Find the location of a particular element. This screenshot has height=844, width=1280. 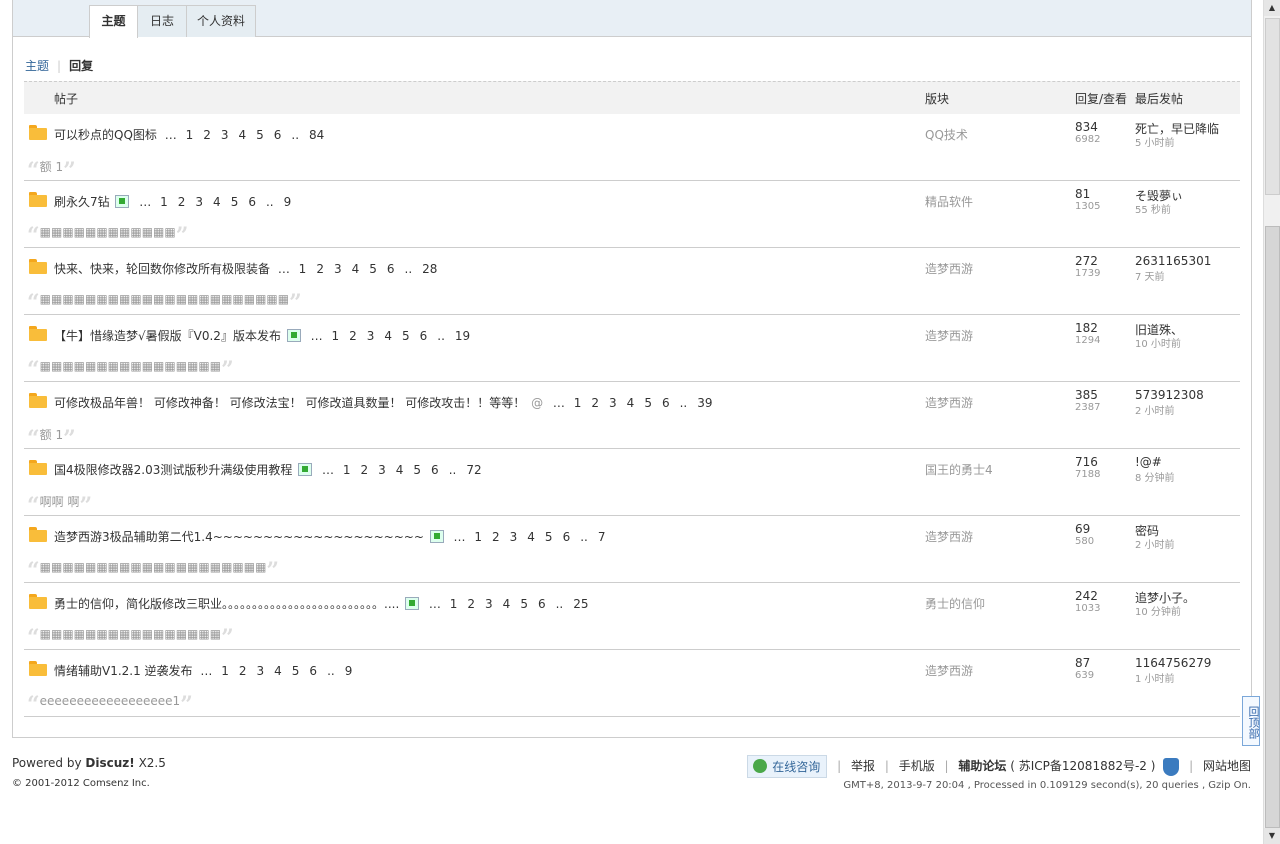

last-poster-link: 2631165301 is located at coordinates (1173, 261).